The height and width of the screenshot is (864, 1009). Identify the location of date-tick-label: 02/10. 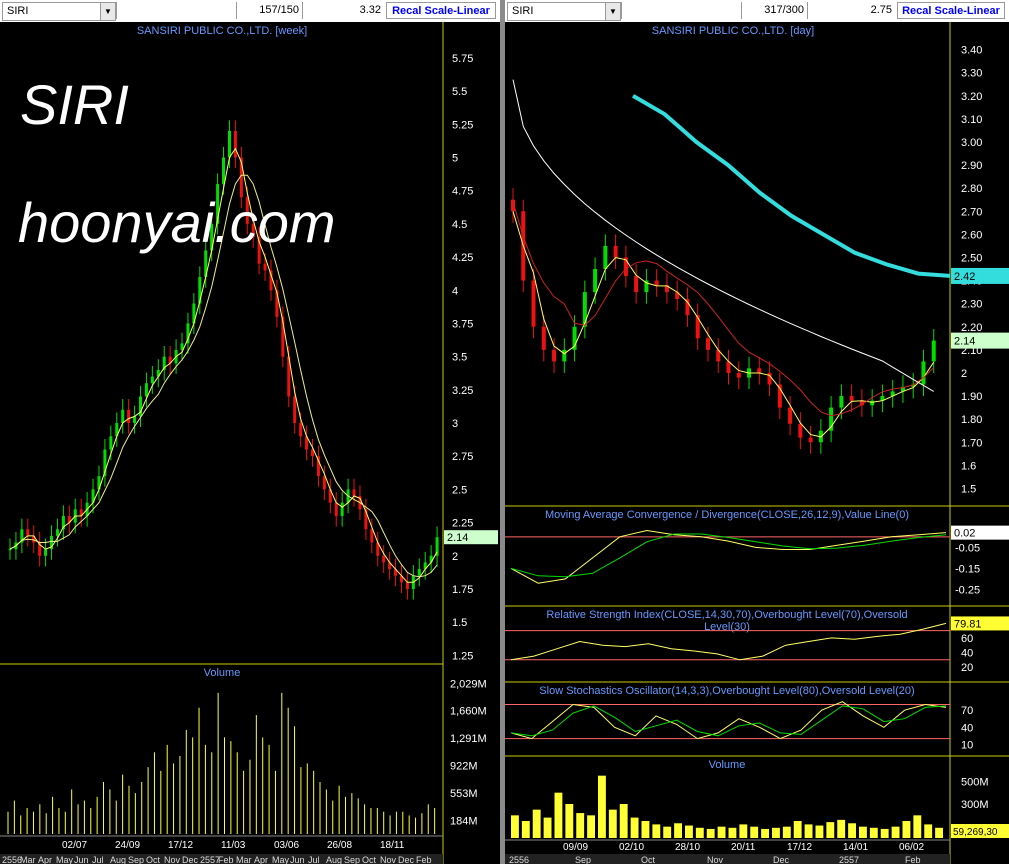
(631, 847).